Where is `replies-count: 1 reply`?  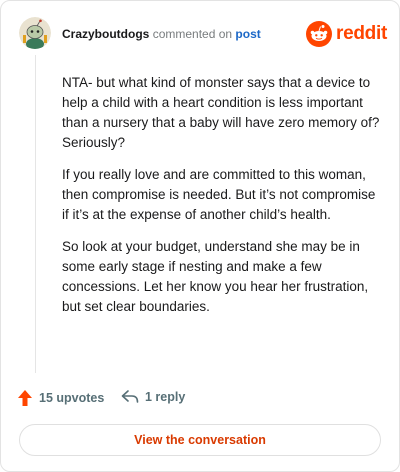
replies-count: 1 reply is located at coordinates (165, 397).